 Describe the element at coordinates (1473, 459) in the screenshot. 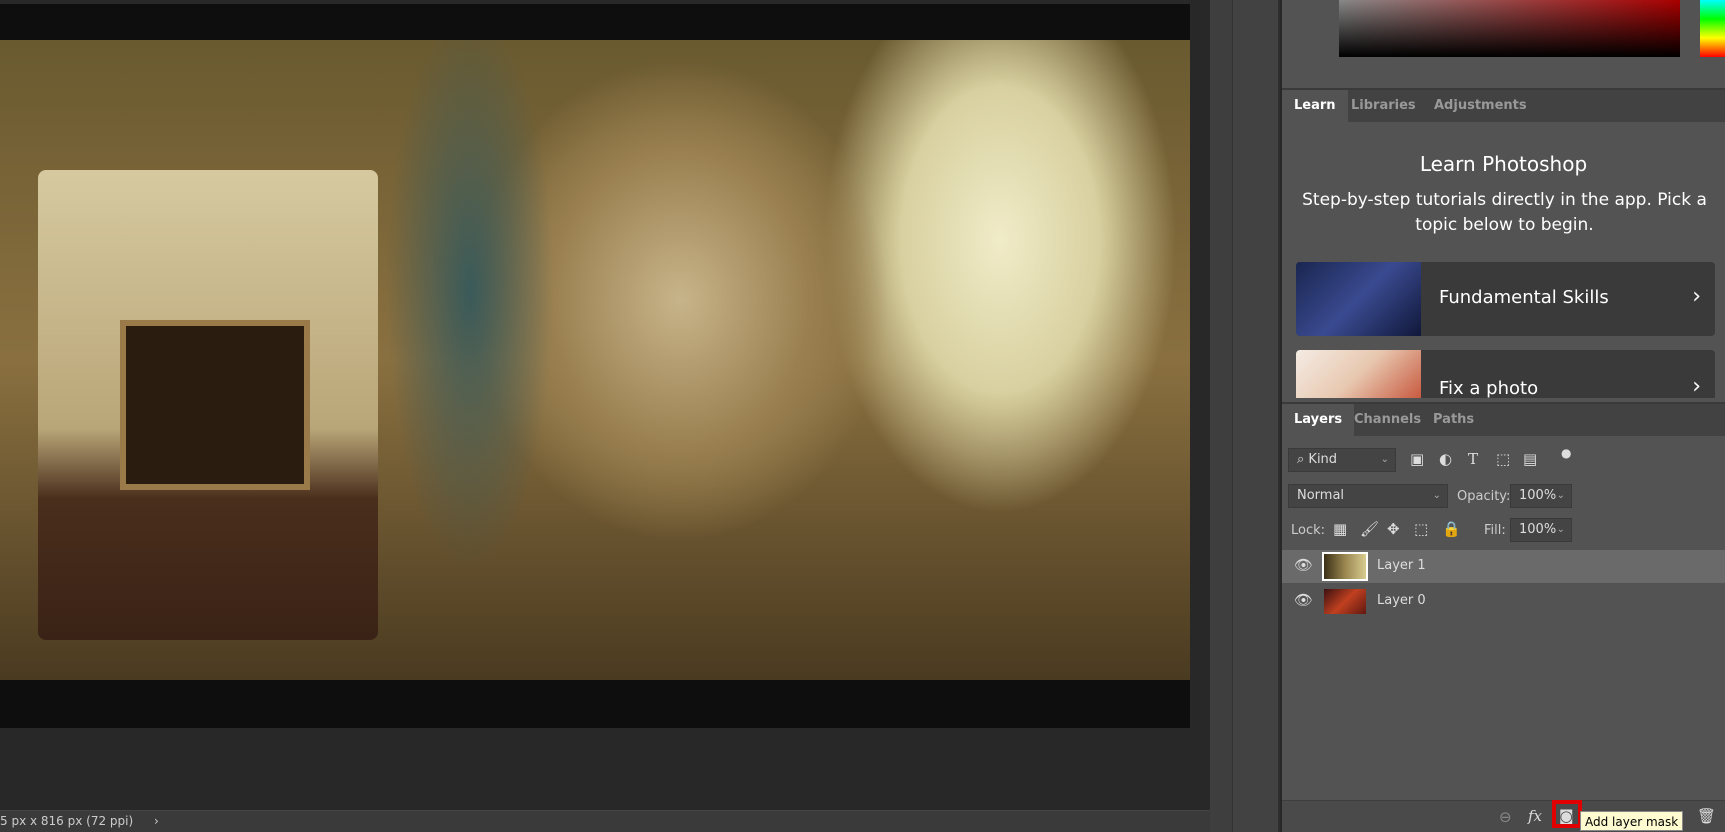

I see `type-filter-icon: T` at that location.